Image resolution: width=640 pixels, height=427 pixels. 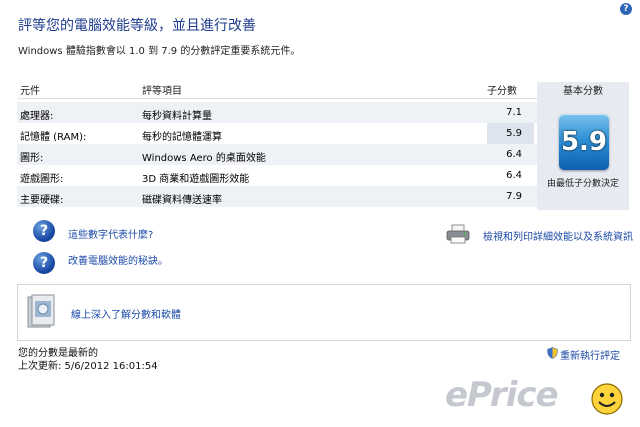 I want to click on row-component: 處理器:, so click(x=37, y=116).